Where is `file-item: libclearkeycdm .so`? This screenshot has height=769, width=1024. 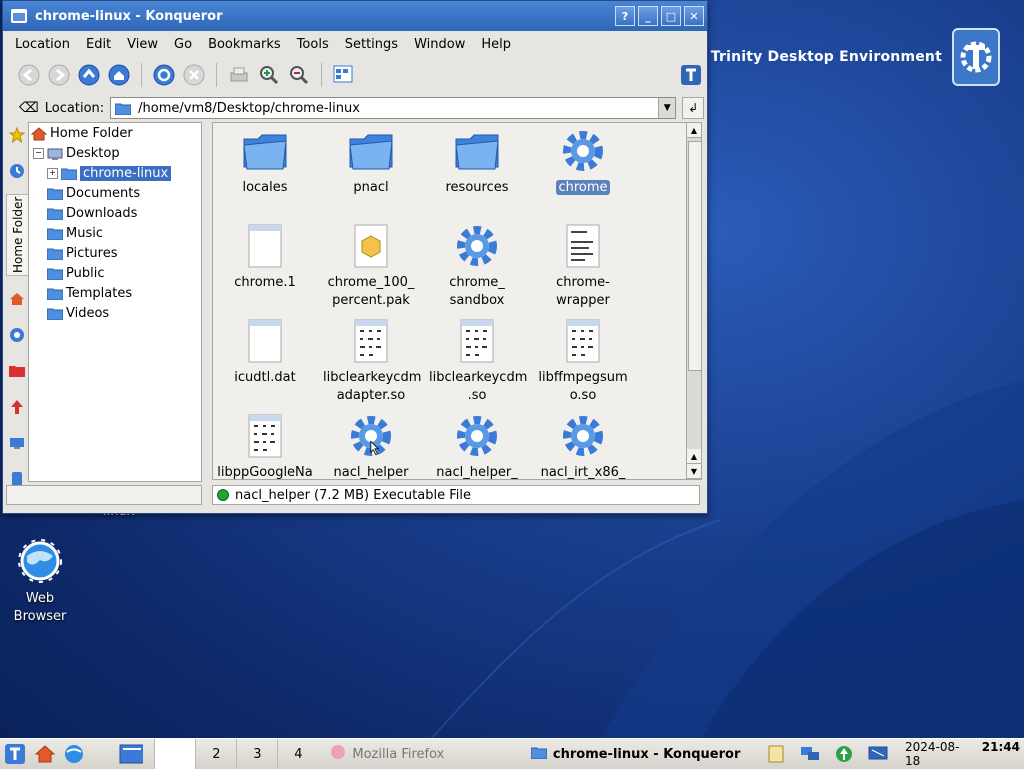
file-item: libclearkeycdm .so is located at coordinates (478, 361).